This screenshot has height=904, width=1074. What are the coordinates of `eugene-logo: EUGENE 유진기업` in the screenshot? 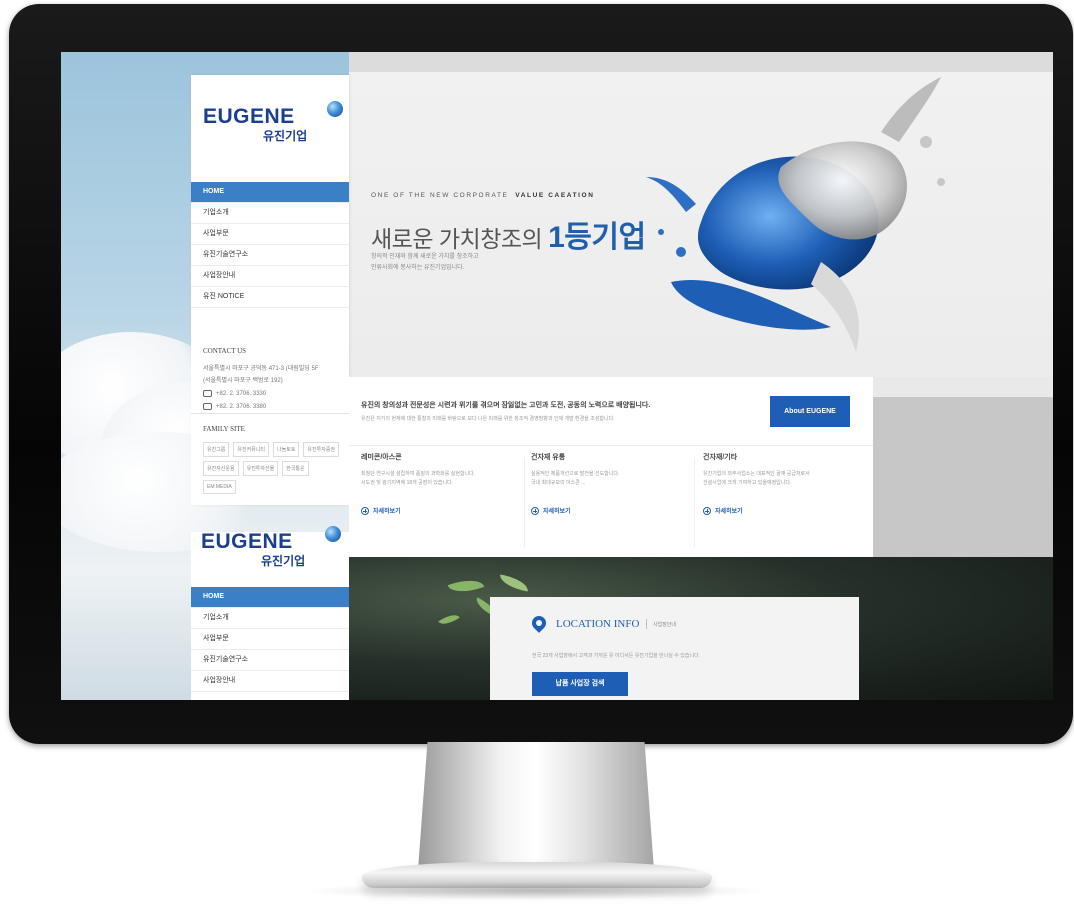 It's located at (273, 125).